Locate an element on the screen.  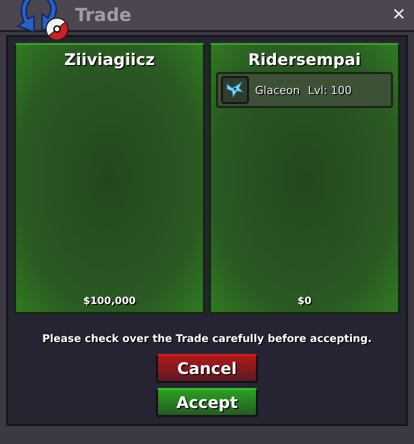
player-name: Ziiviagiicz is located at coordinates (109, 59).